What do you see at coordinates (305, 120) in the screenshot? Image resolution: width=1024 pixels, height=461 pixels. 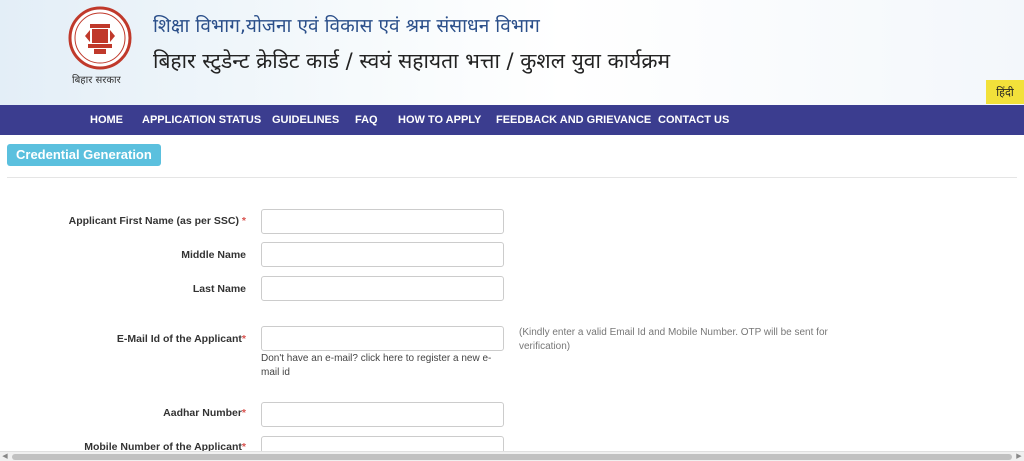 I see `nav-guidelines: GUIDELINES` at bounding box center [305, 120].